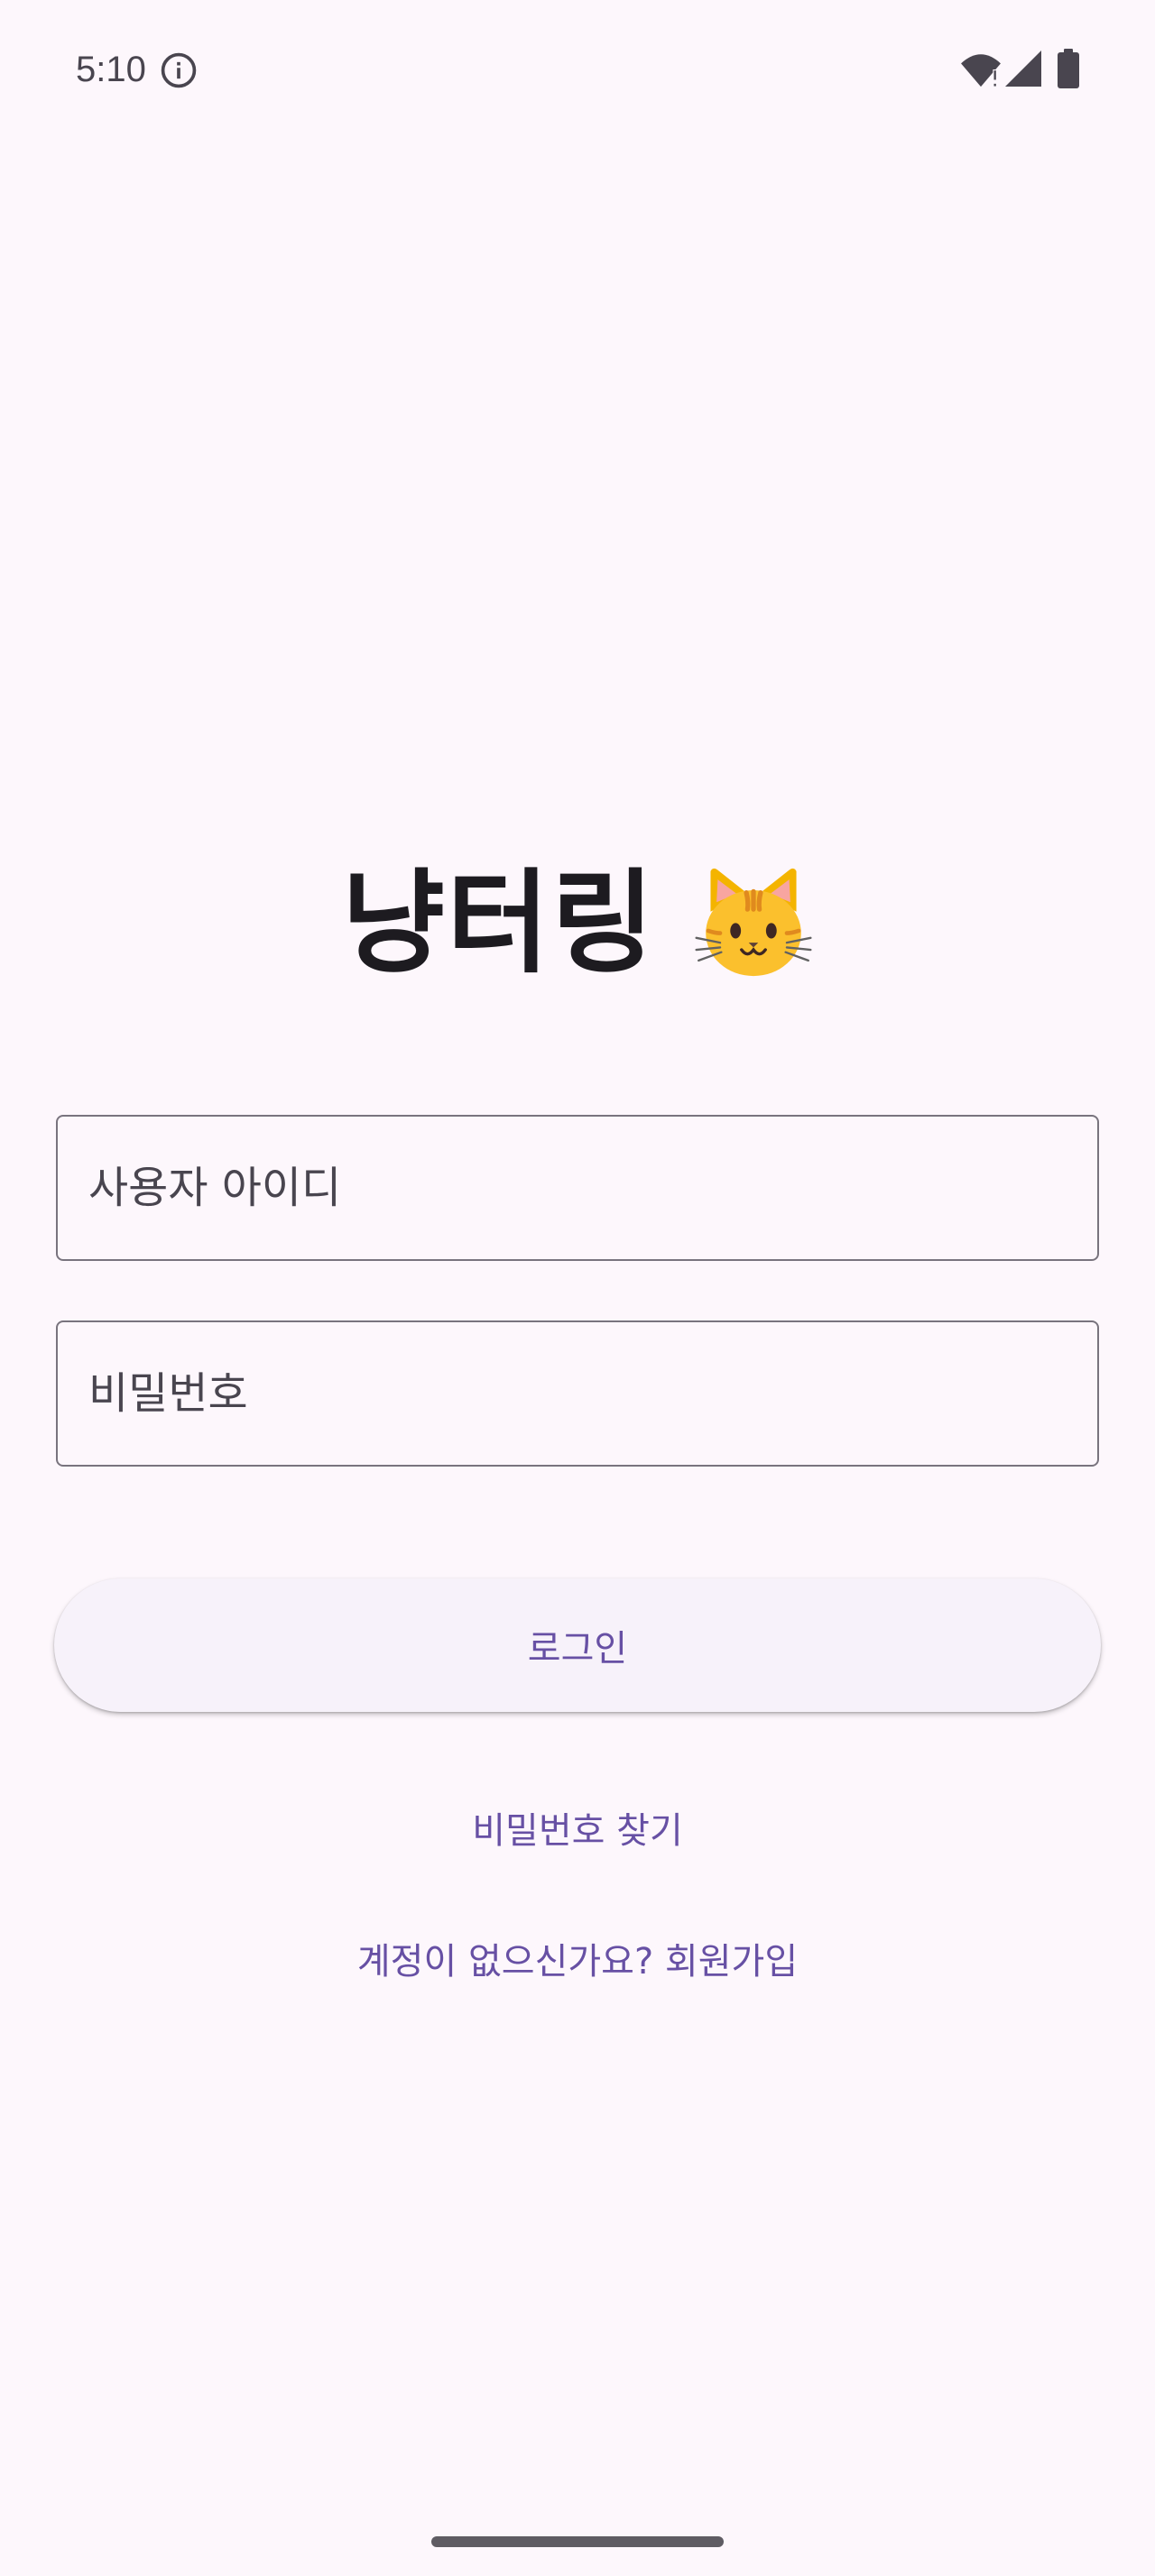 The height and width of the screenshot is (2576, 1155). Describe the element at coordinates (577, 1188) in the screenshot. I see `username-field: 사용자 아이디` at that location.